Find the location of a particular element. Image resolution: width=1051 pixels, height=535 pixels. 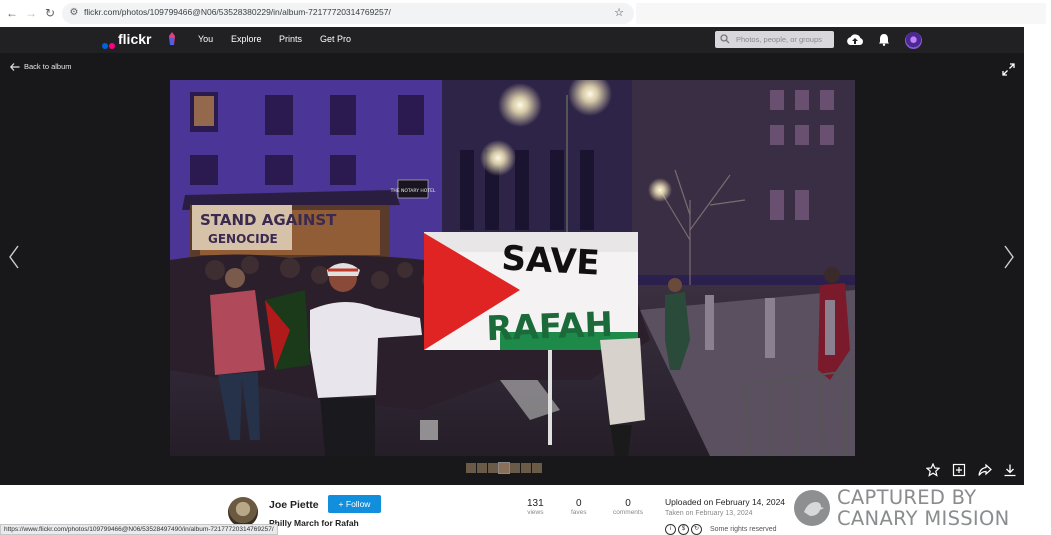

nav-prints: Prints is located at coordinates (290, 39).